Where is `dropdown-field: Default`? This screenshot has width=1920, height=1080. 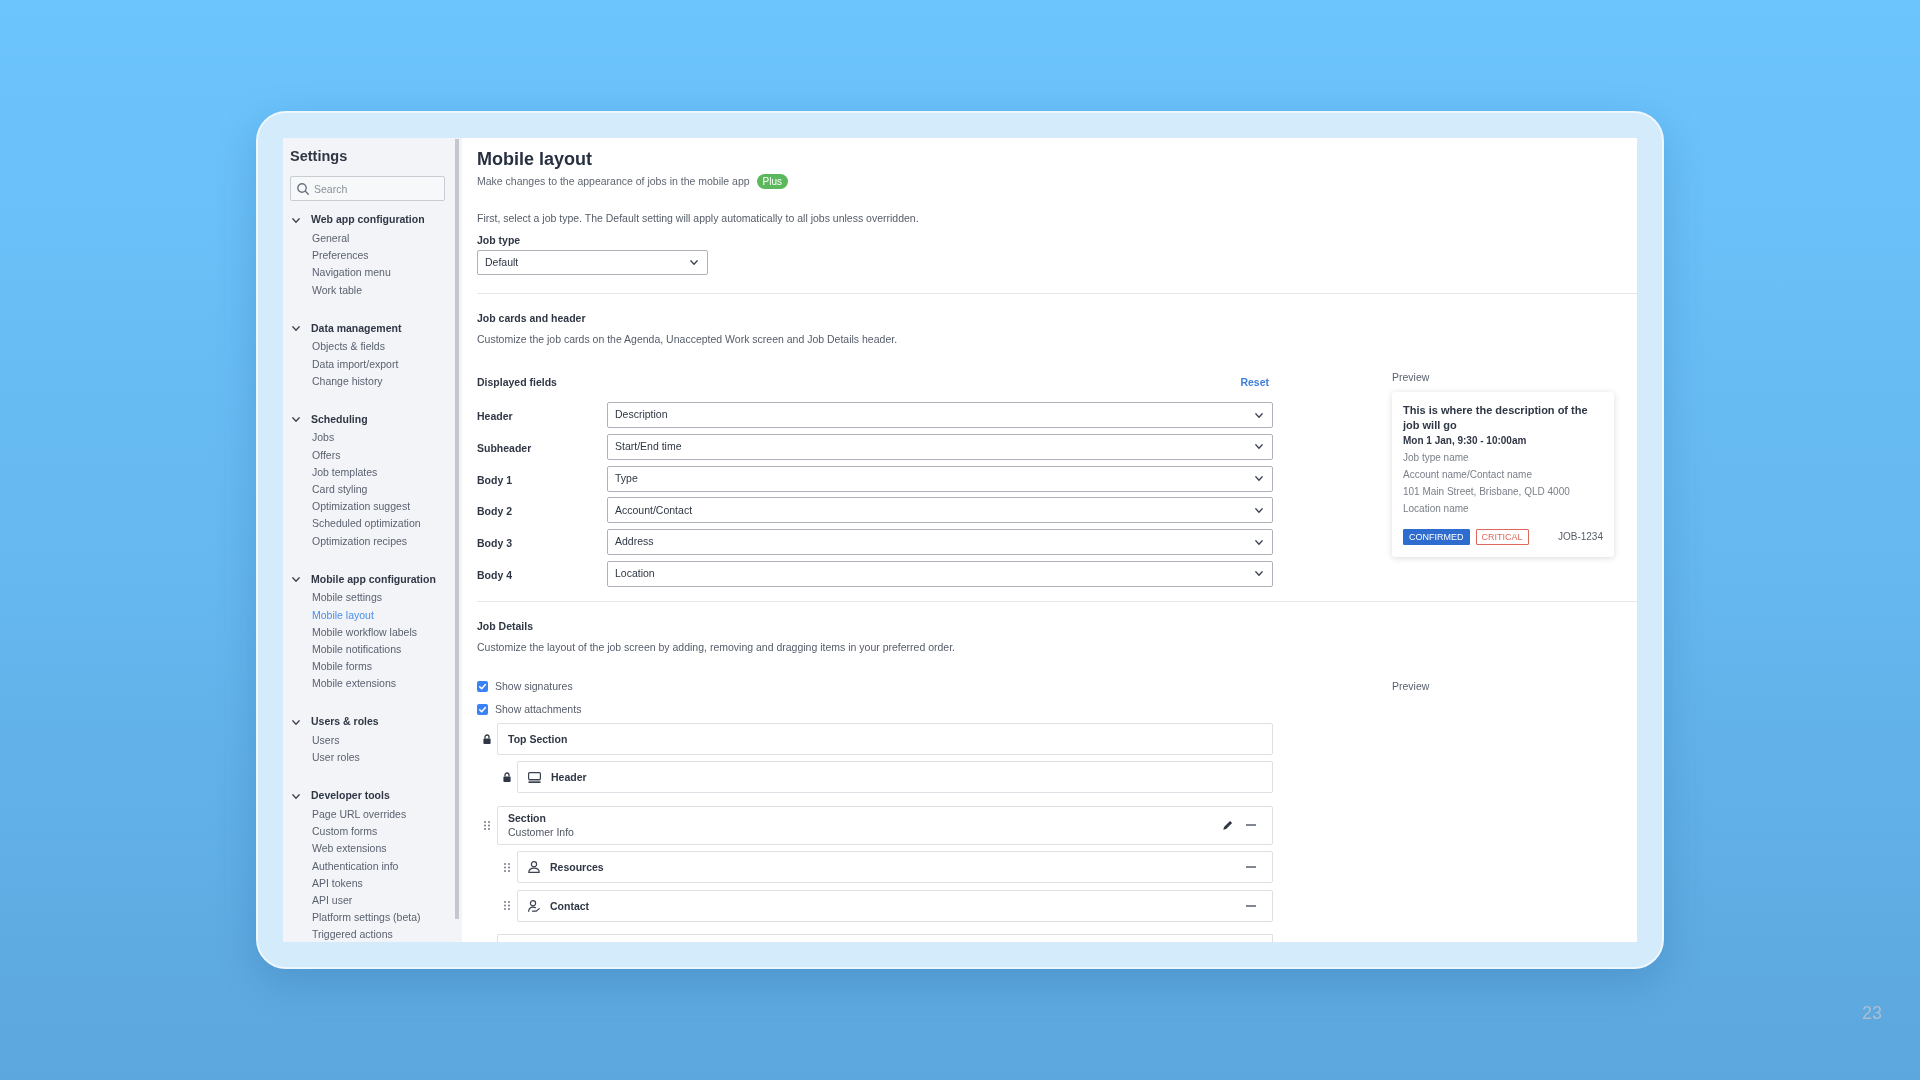 dropdown-field: Default is located at coordinates (592, 262).